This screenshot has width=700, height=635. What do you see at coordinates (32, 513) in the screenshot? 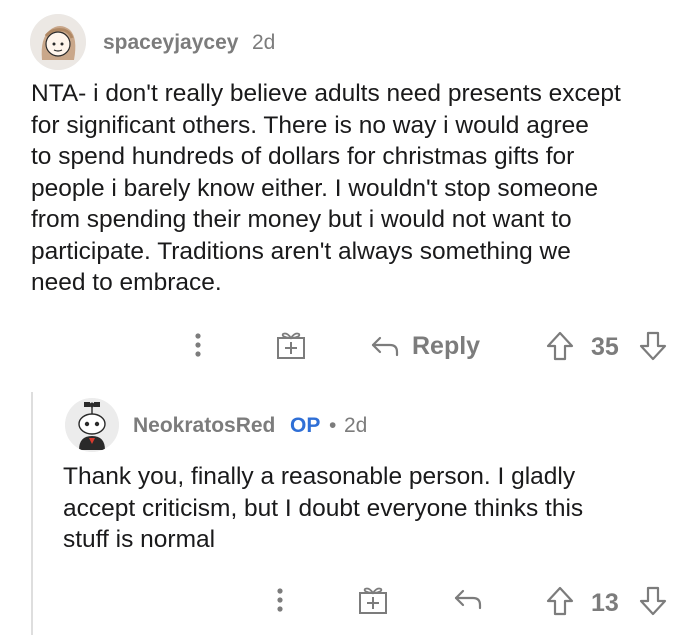
I see `thread-line` at bounding box center [32, 513].